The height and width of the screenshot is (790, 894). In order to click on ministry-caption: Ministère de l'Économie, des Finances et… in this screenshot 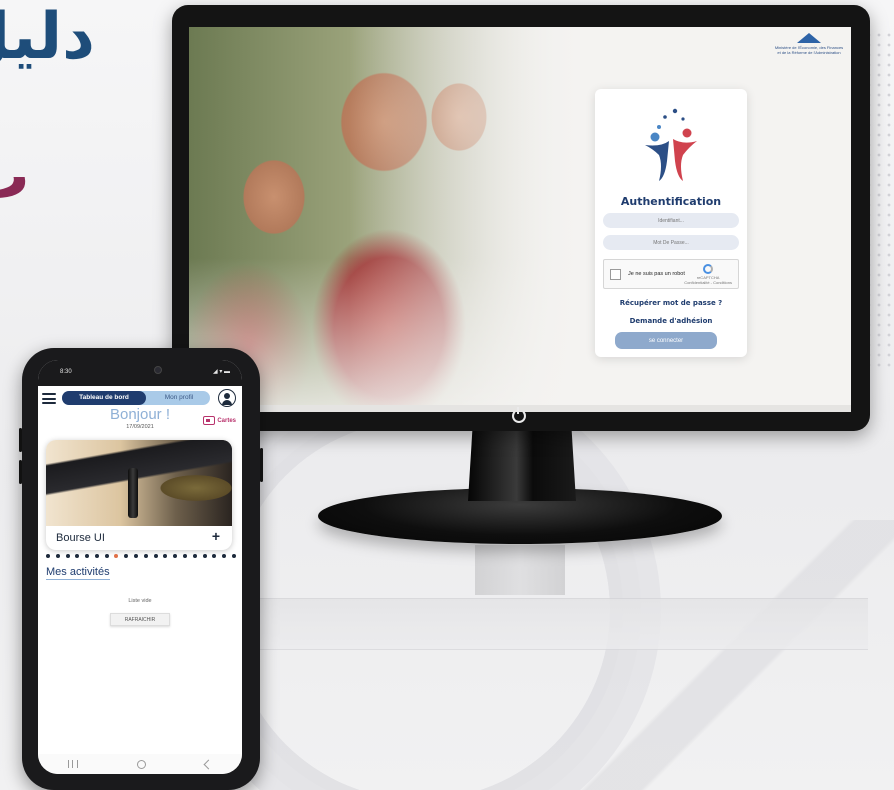, I will do `click(809, 50)`.